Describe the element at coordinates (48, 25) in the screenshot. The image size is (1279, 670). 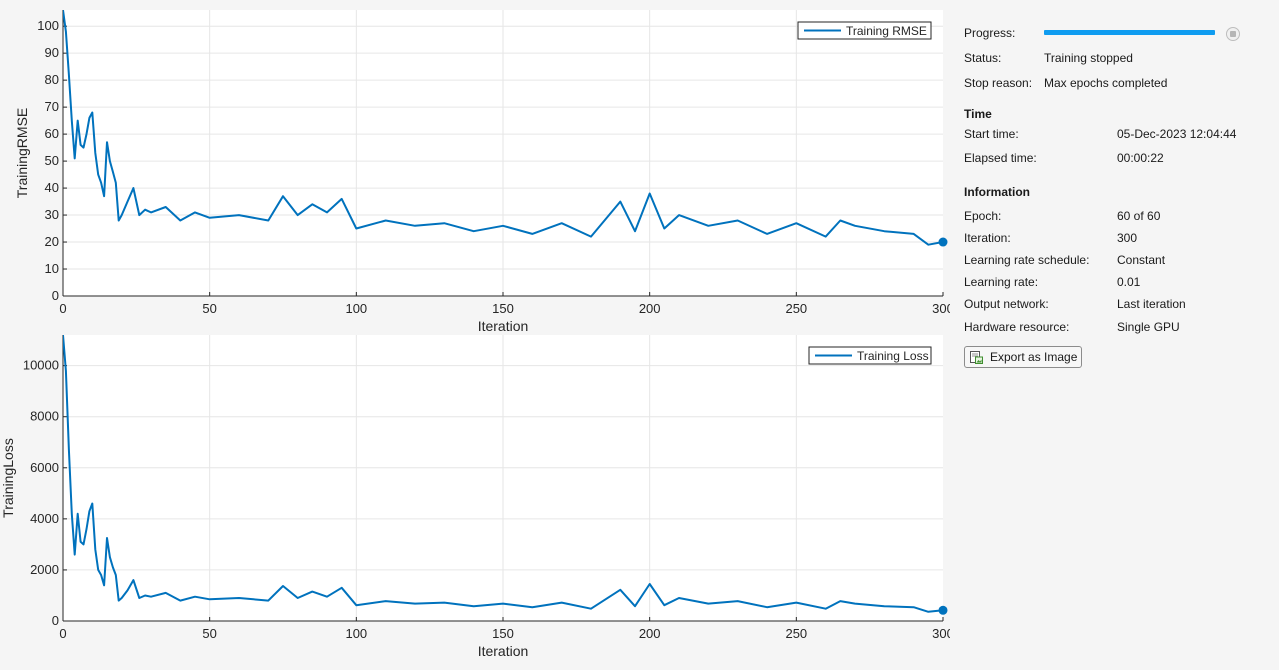
I see `rmse-y-tick-label: 100` at that location.